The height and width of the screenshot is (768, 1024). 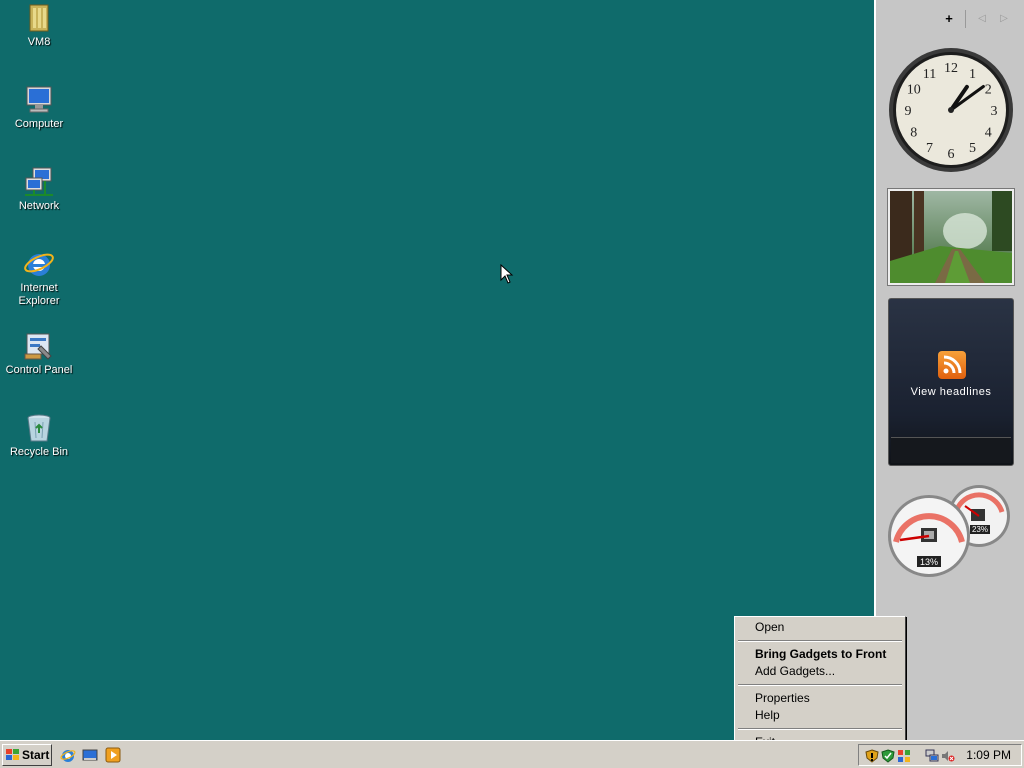 I want to click on taskbar: Start 1:09 PM, so click(x=512, y=754).